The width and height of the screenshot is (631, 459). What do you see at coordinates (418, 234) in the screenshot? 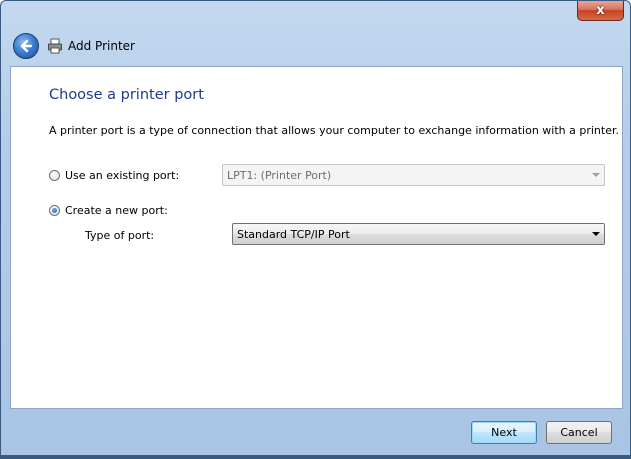
I see `type-of-port-select: Standard TCP/IP Port` at bounding box center [418, 234].